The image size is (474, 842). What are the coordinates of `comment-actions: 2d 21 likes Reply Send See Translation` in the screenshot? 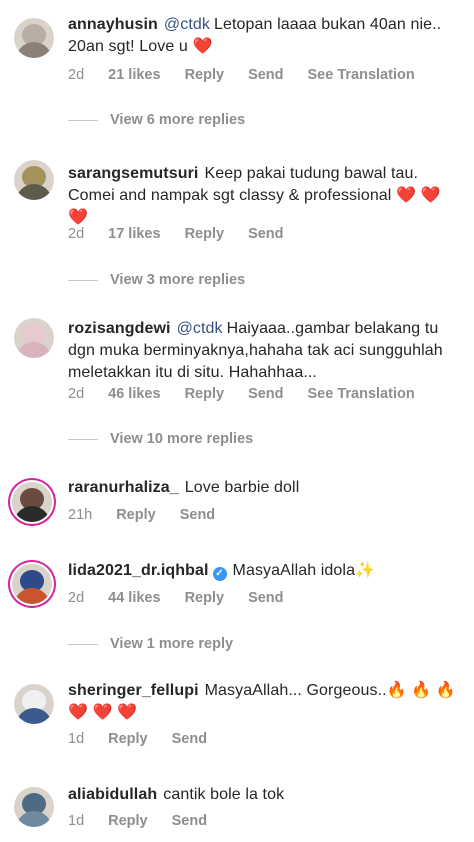 It's located at (253, 75).